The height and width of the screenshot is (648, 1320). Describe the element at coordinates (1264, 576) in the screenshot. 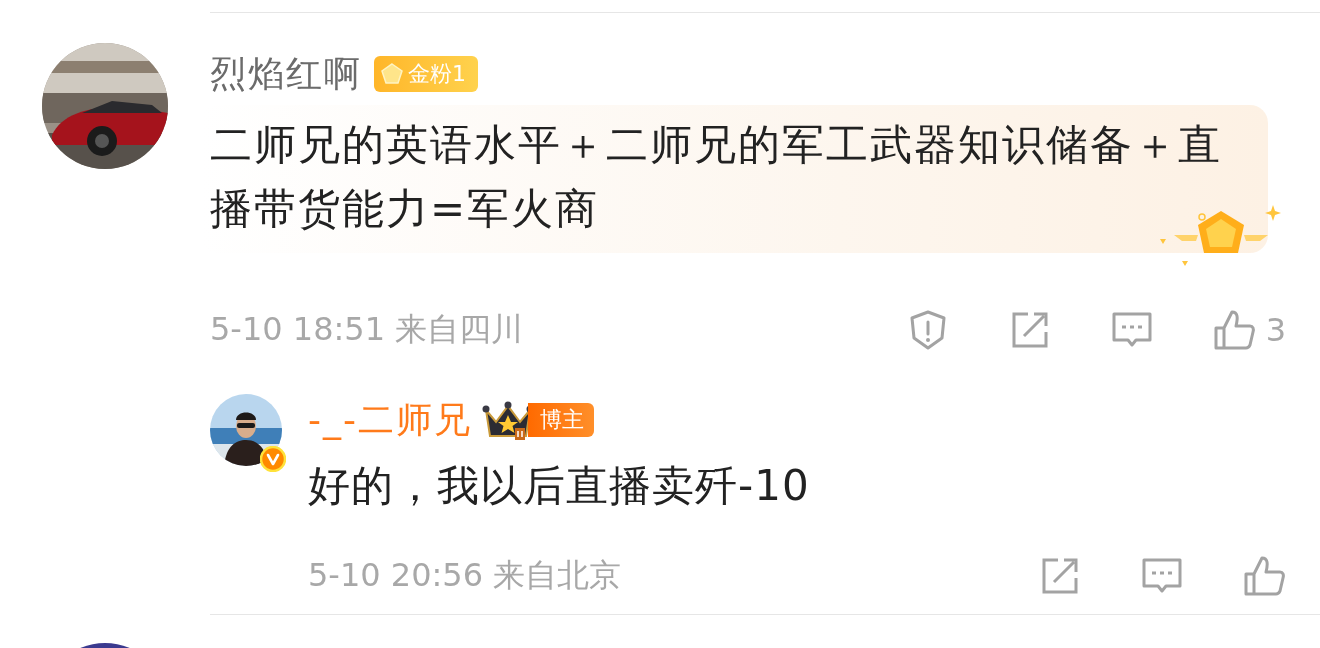

I see `thumbs-up-icon` at that location.